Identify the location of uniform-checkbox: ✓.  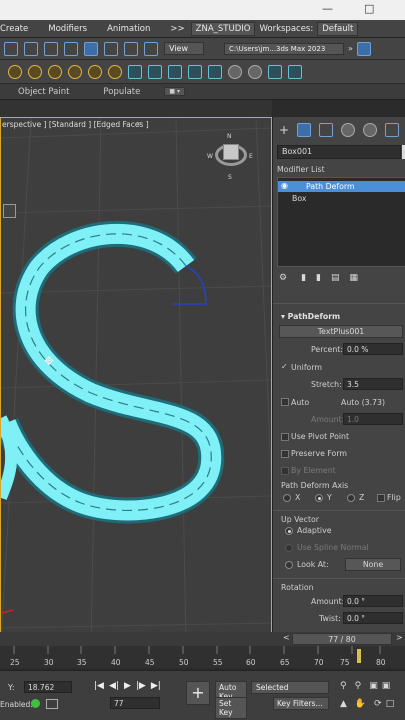
(284, 366).